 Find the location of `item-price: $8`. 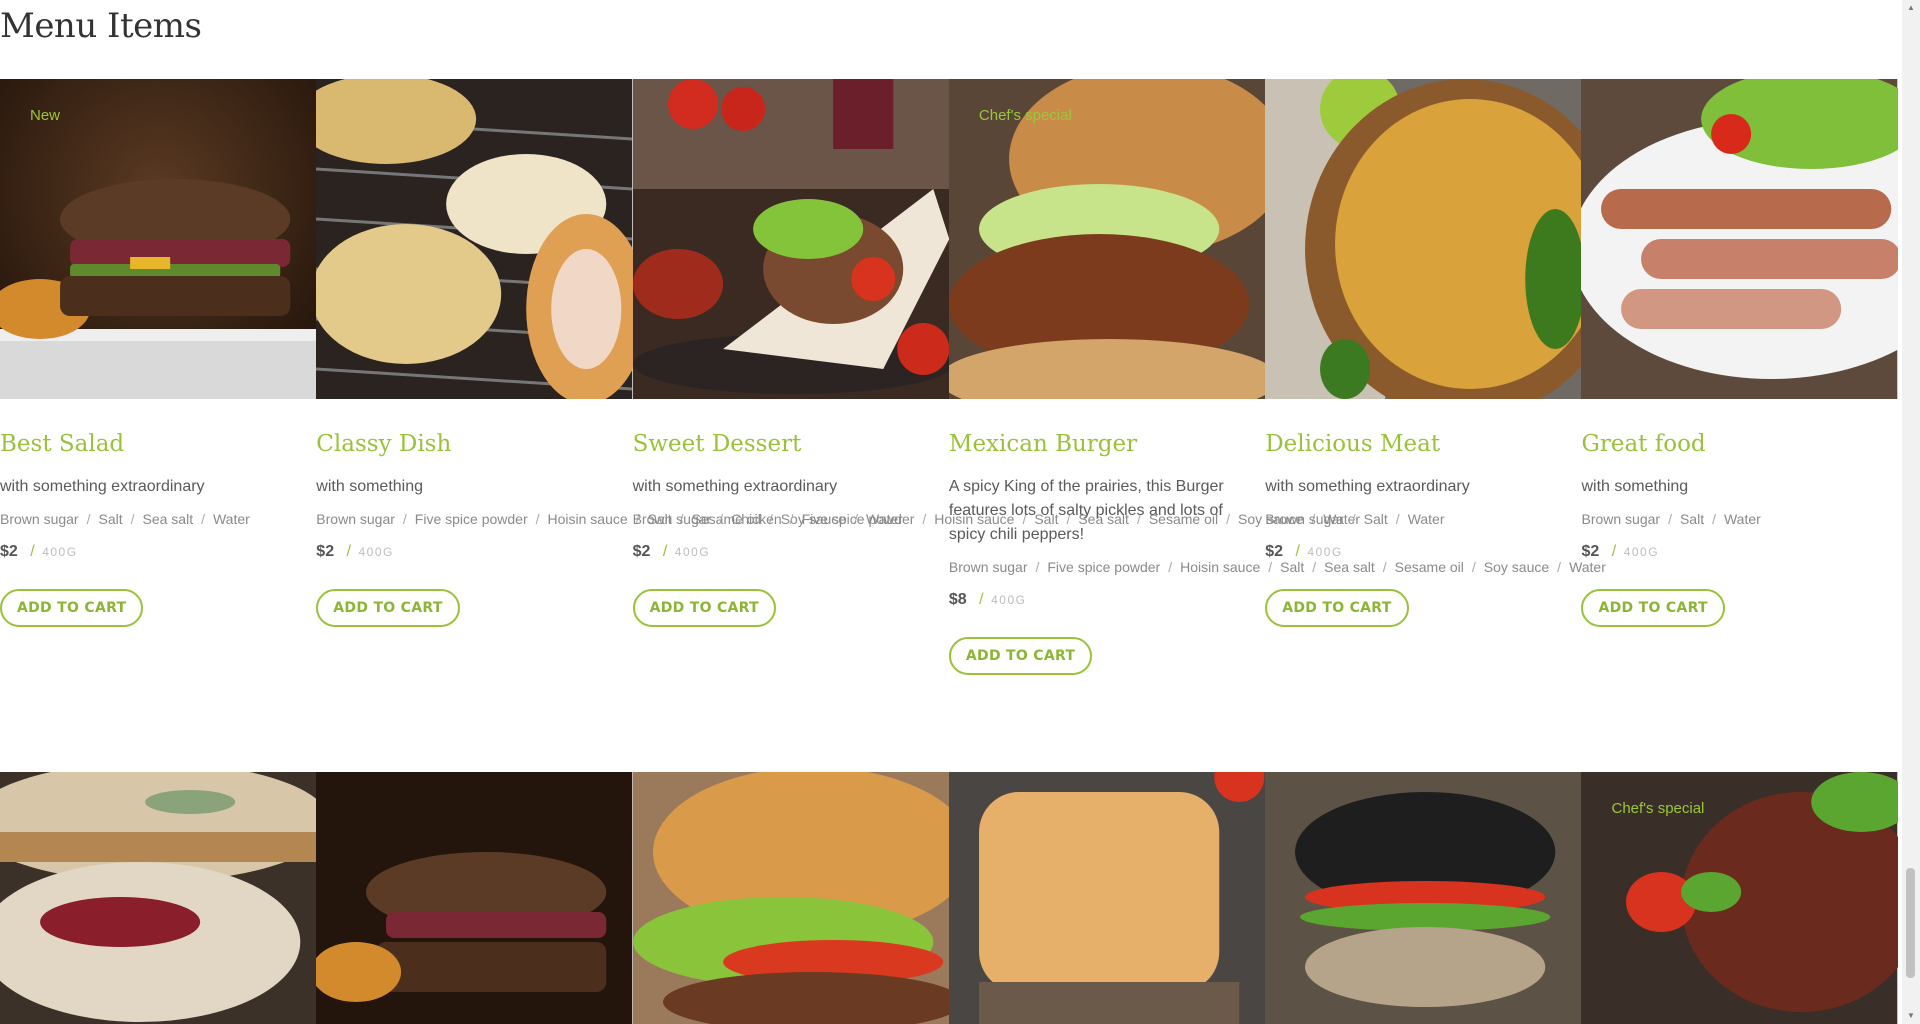

item-price: $8 is located at coordinates (957, 599).